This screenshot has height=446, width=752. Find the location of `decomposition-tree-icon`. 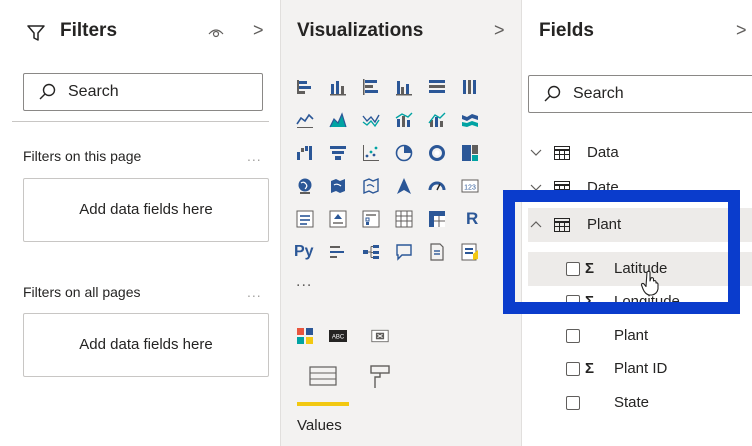

decomposition-tree-icon is located at coordinates (371, 252).